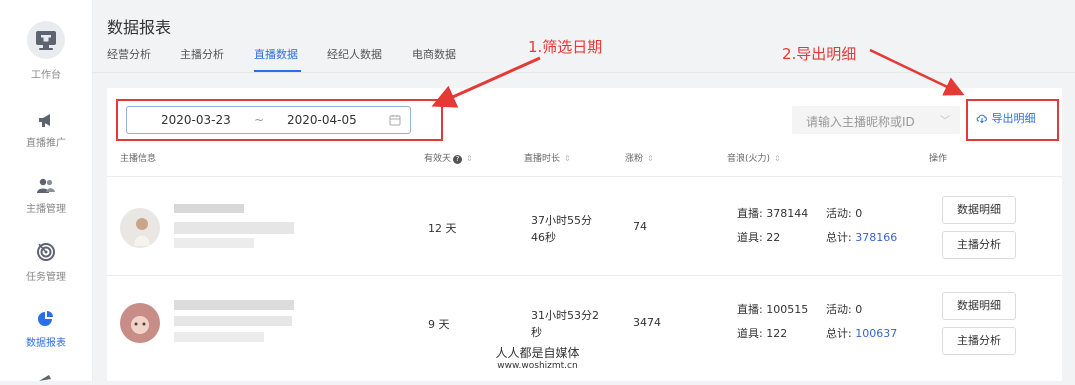  What do you see at coordinates (938, 159) in the screenshot?
I see `col-actions: 操作` at bounding box center [938, 159].